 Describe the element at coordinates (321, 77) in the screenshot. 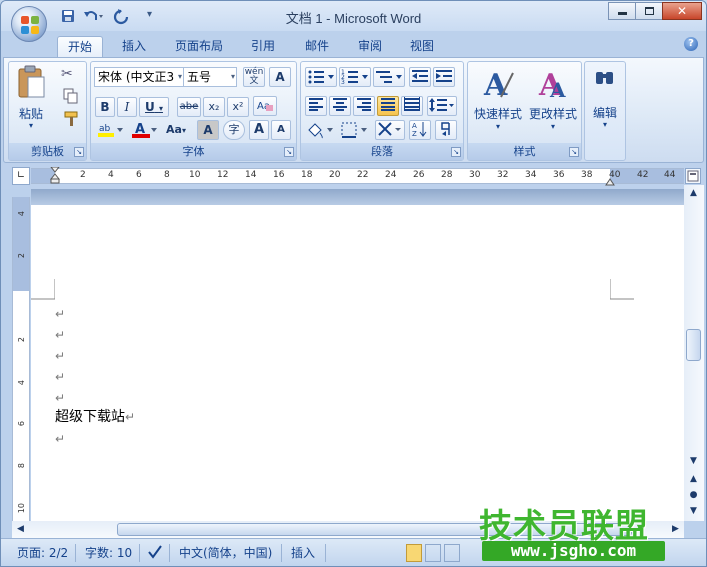

I see `bullets-button` at that location.